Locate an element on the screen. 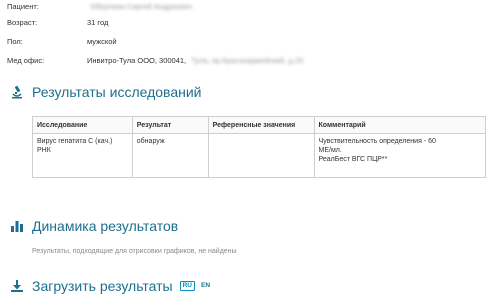 The image size is (500, 307). column-header-comment: Комментарий is located at coordinates (400, 125).